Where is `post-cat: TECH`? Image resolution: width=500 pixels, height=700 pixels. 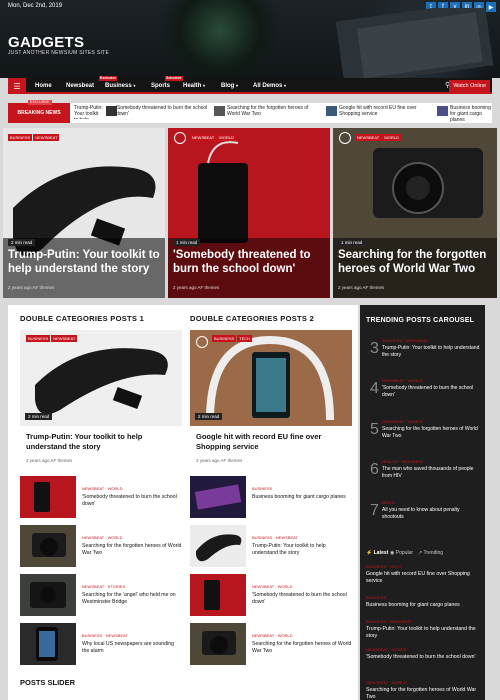 post-cat: TECH is located at coordinates (245, 338).